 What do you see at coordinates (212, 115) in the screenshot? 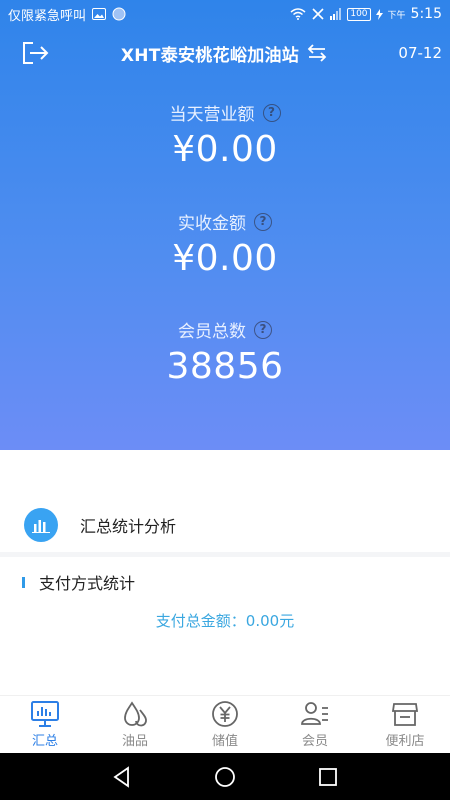
I see `metric-label: 当天营业额` at bounding box center [212, 115].